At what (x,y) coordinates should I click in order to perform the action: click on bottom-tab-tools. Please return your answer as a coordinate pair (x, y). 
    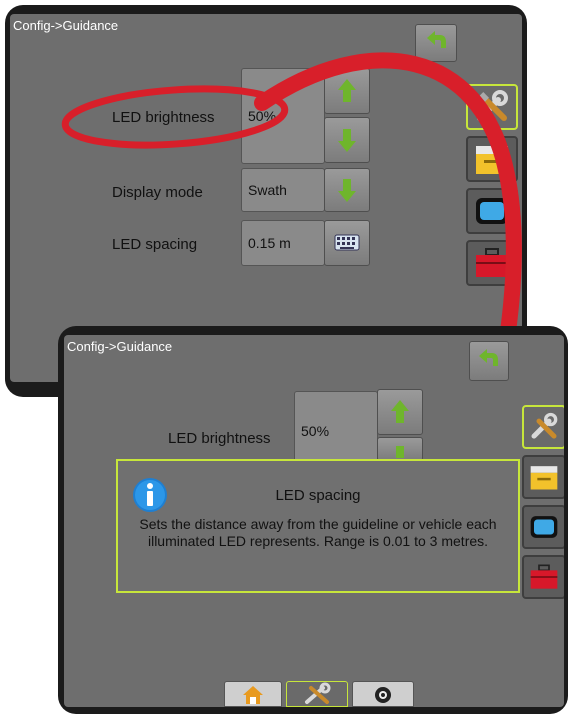
    Looking at the image, I should click on (317, 694).